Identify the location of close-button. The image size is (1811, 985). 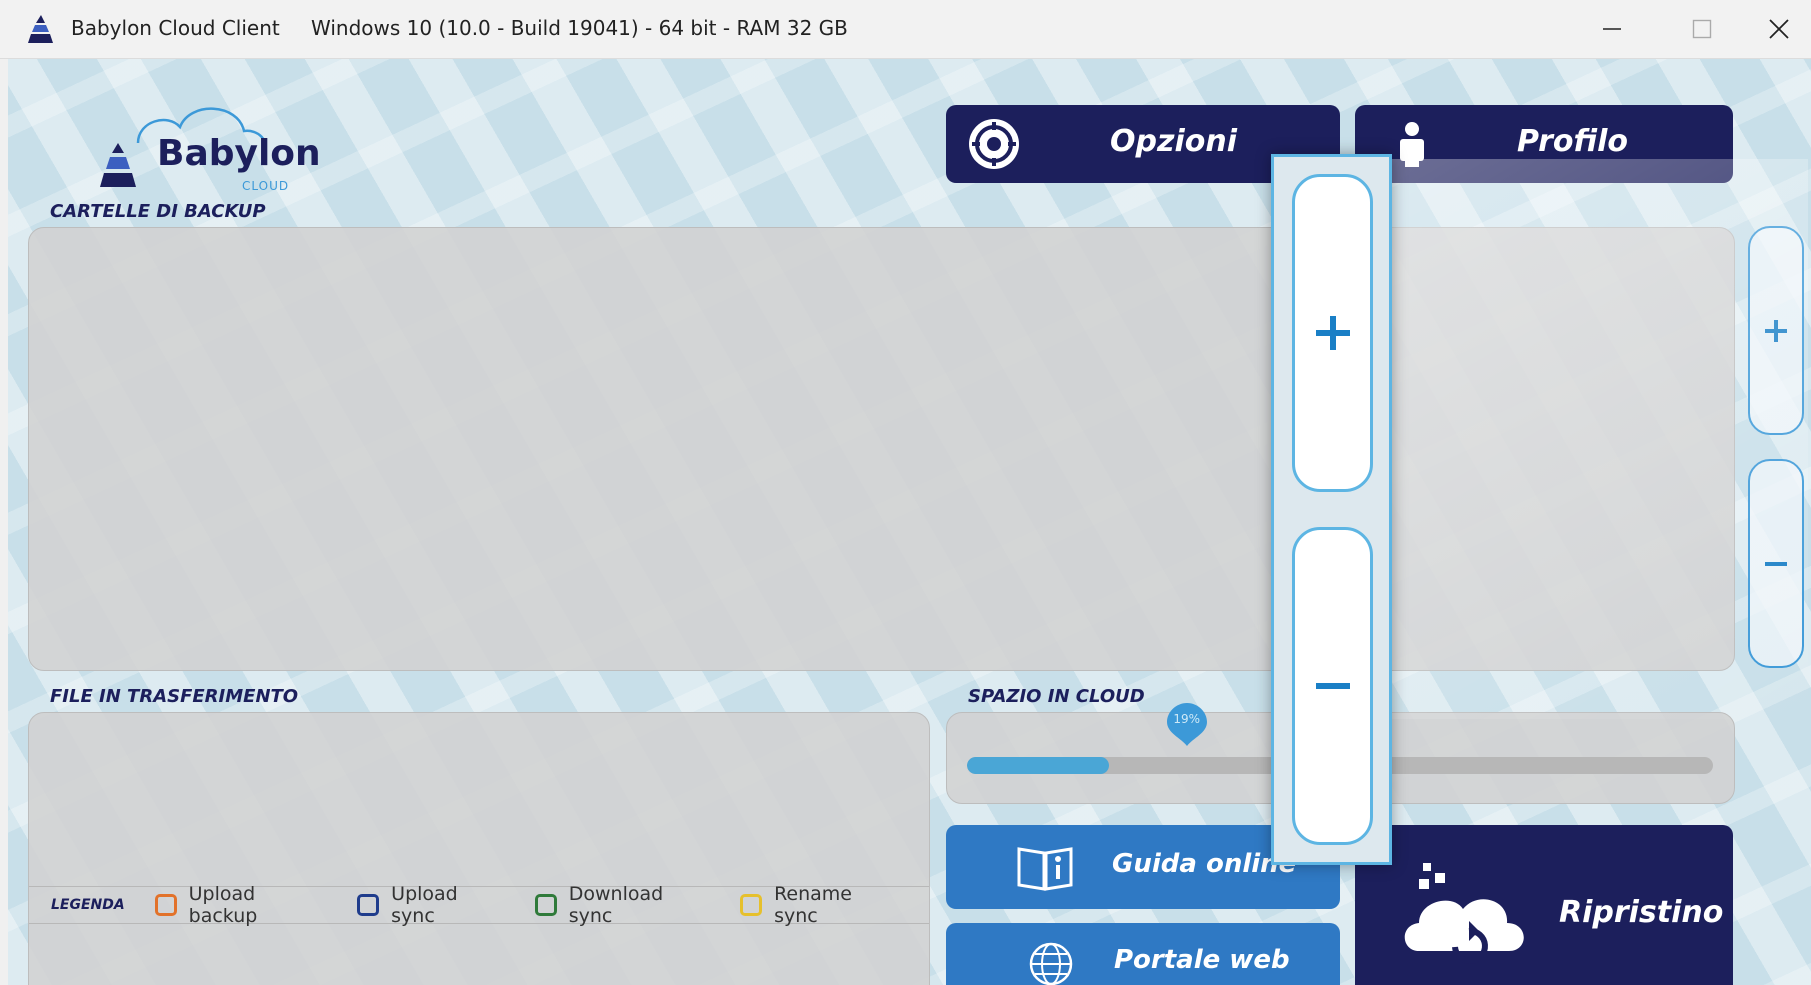
(1779, 29).